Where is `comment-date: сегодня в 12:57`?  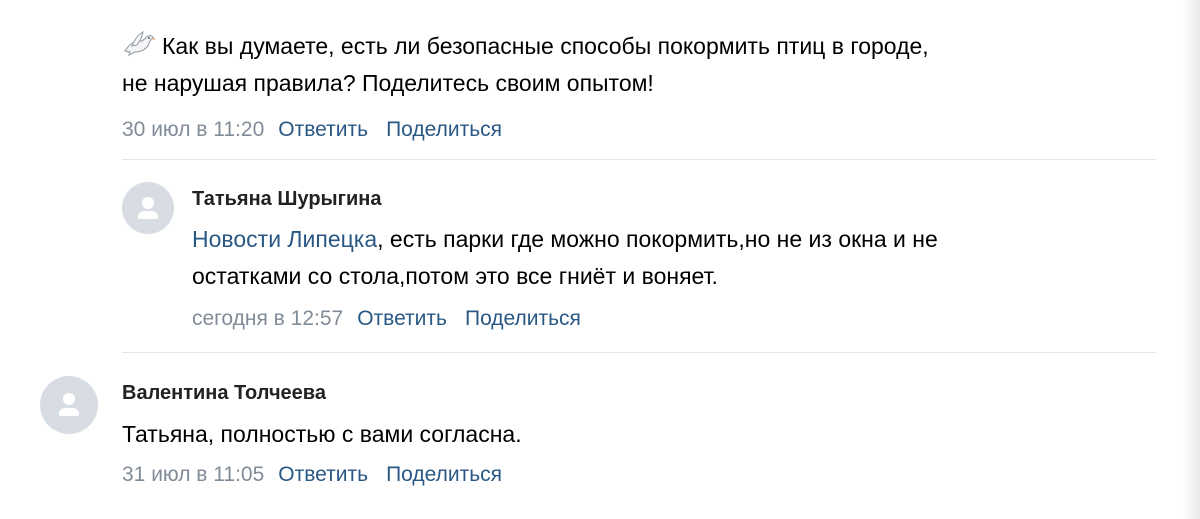
comment-date: сегодня в 12:57 is located at coordinates (267, 318).